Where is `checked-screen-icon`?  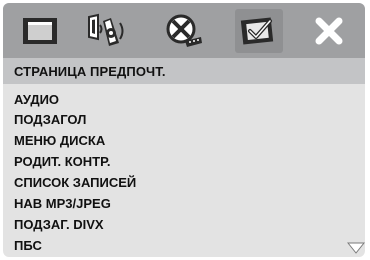 checked-screen-icon is located at coordinates (257, 31).